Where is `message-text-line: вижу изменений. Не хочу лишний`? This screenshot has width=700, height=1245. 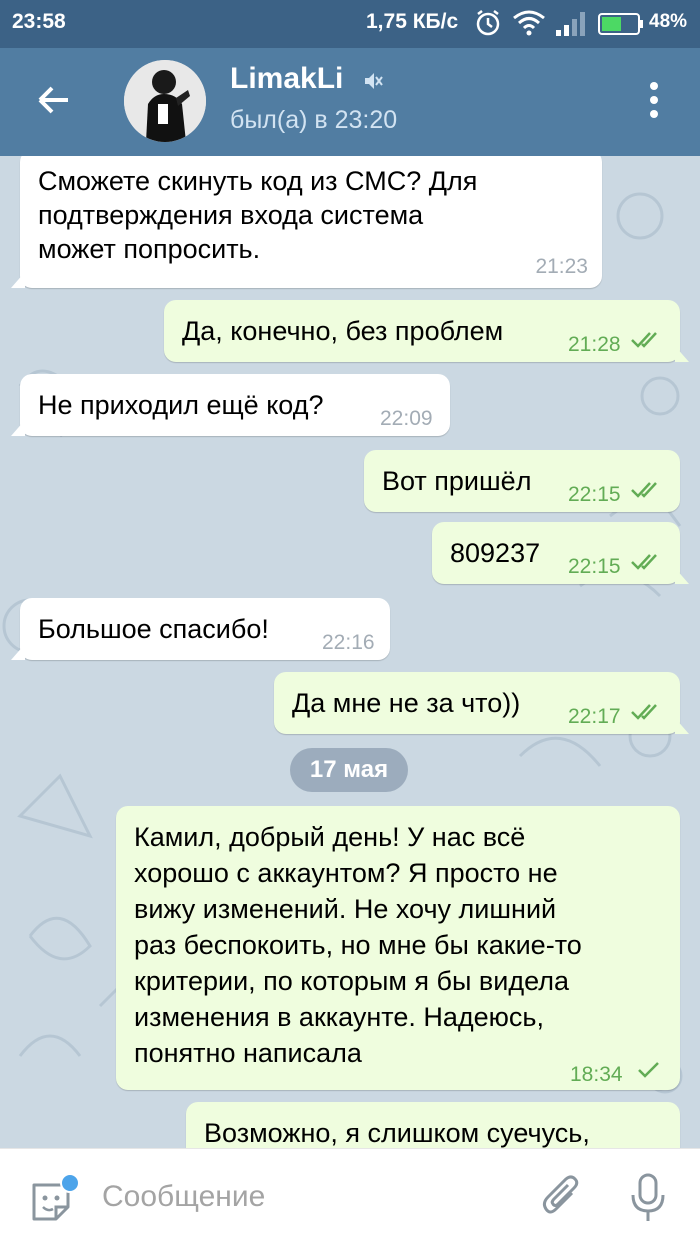 message-text-line: вижу изменений. Не хочу лишний is located at coordinates (345, 909).